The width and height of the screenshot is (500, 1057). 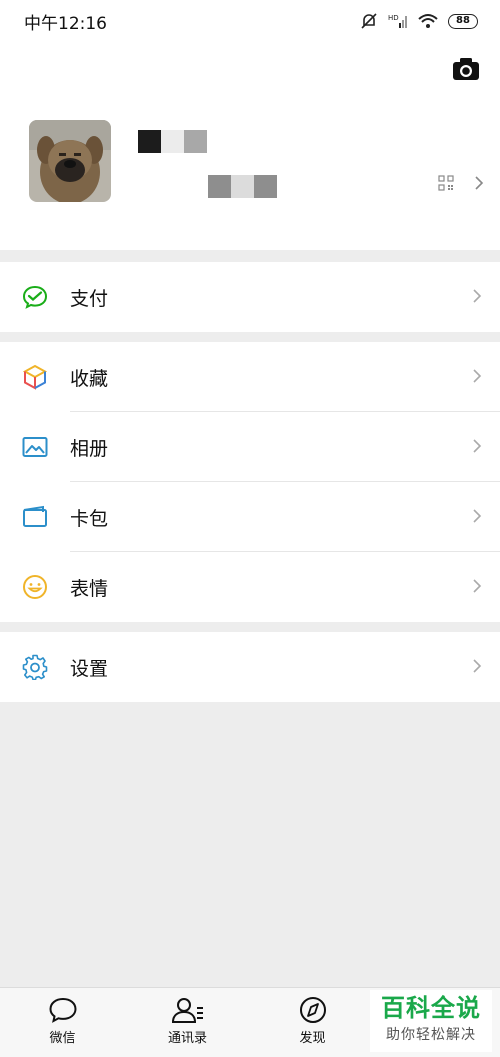 I want to click on menu-label-pay: 支付, so click(x=89, y=298).